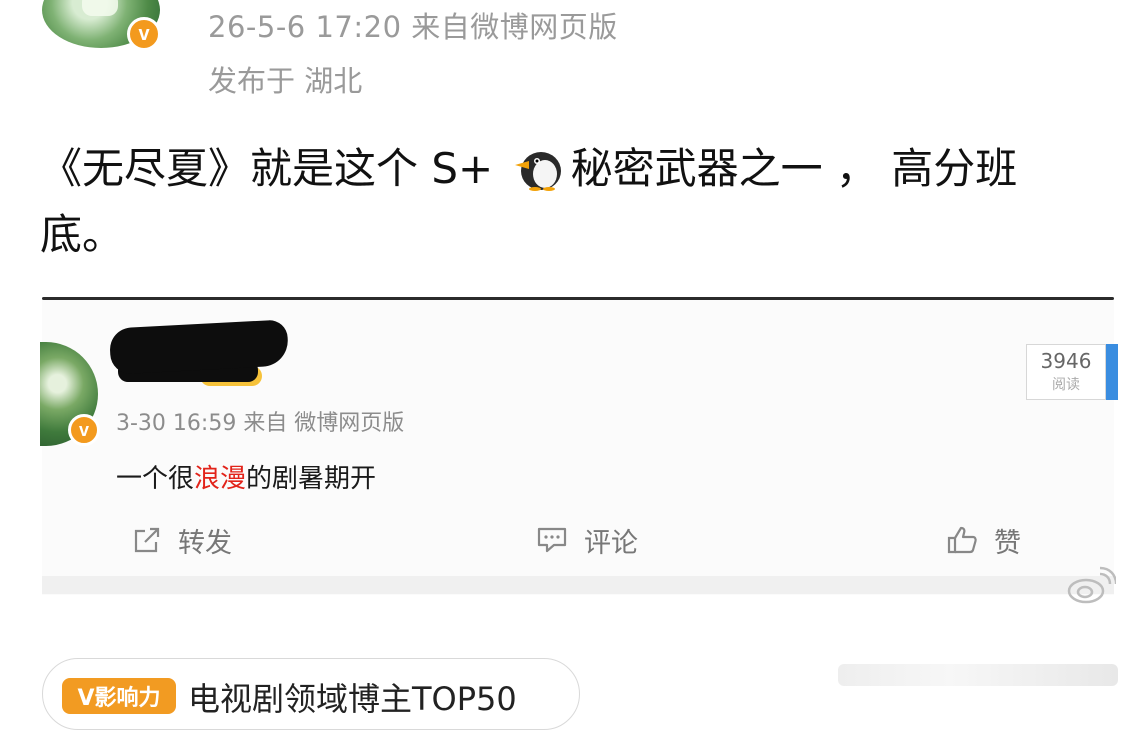  I want to click on read-label: 阅读, so click(1066, 385).